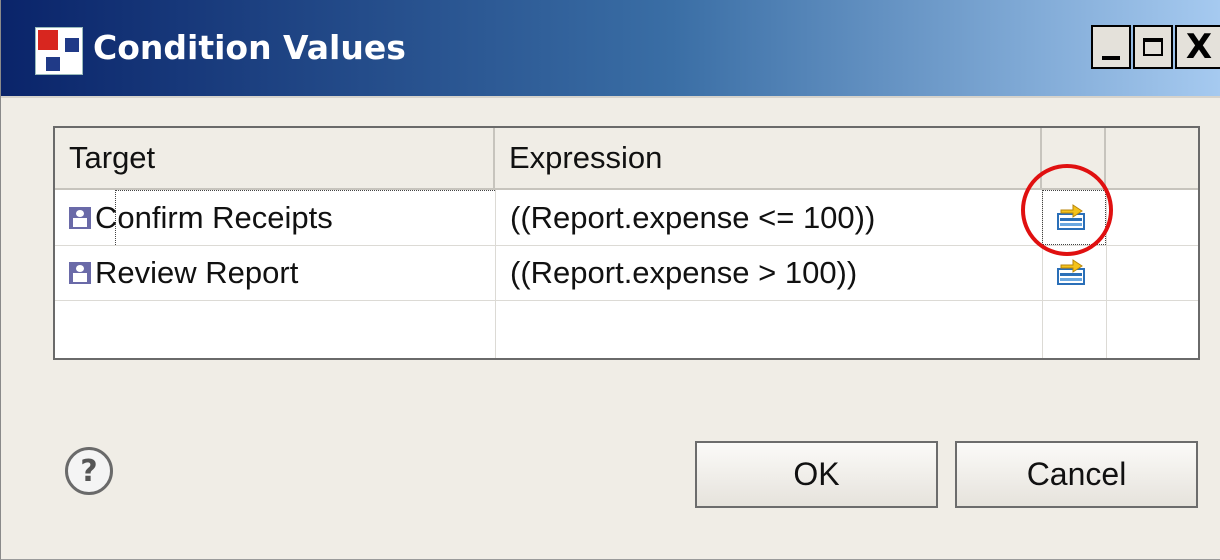  Describe the element at coordinates (1152, 159) in the screenshot. I see `column-header-extra` at that location.